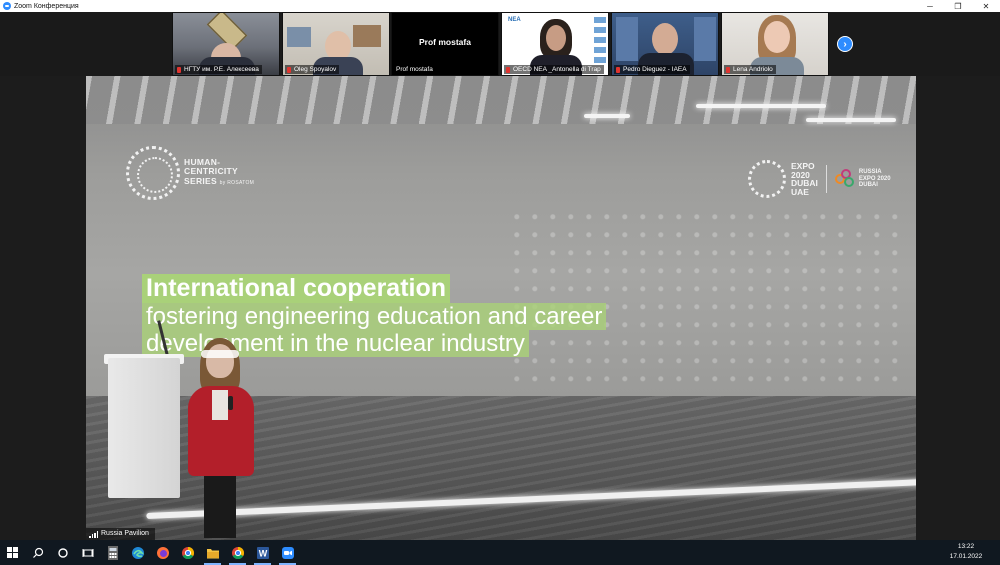 The image size is (1000, 565). Describe the element at coordinates (220, 505) in the screenshot. I see `presenter-legs` at that location.